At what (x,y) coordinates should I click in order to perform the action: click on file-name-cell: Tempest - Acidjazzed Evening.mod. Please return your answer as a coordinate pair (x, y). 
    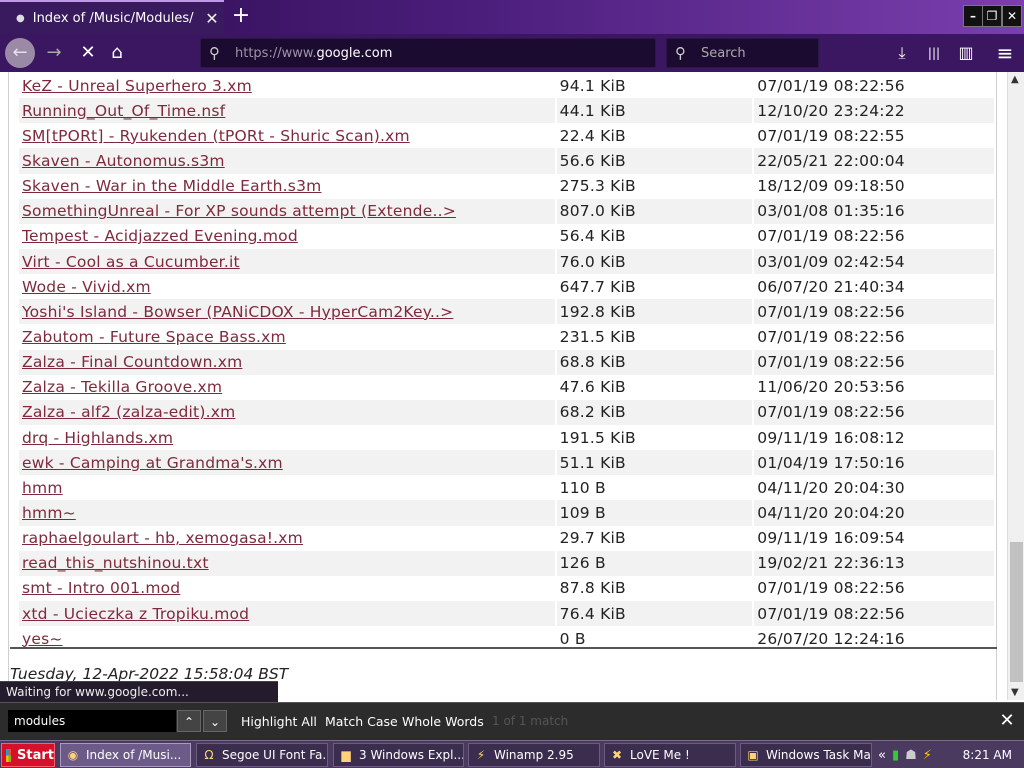
    Looking at the image, I should click on (287, 236).